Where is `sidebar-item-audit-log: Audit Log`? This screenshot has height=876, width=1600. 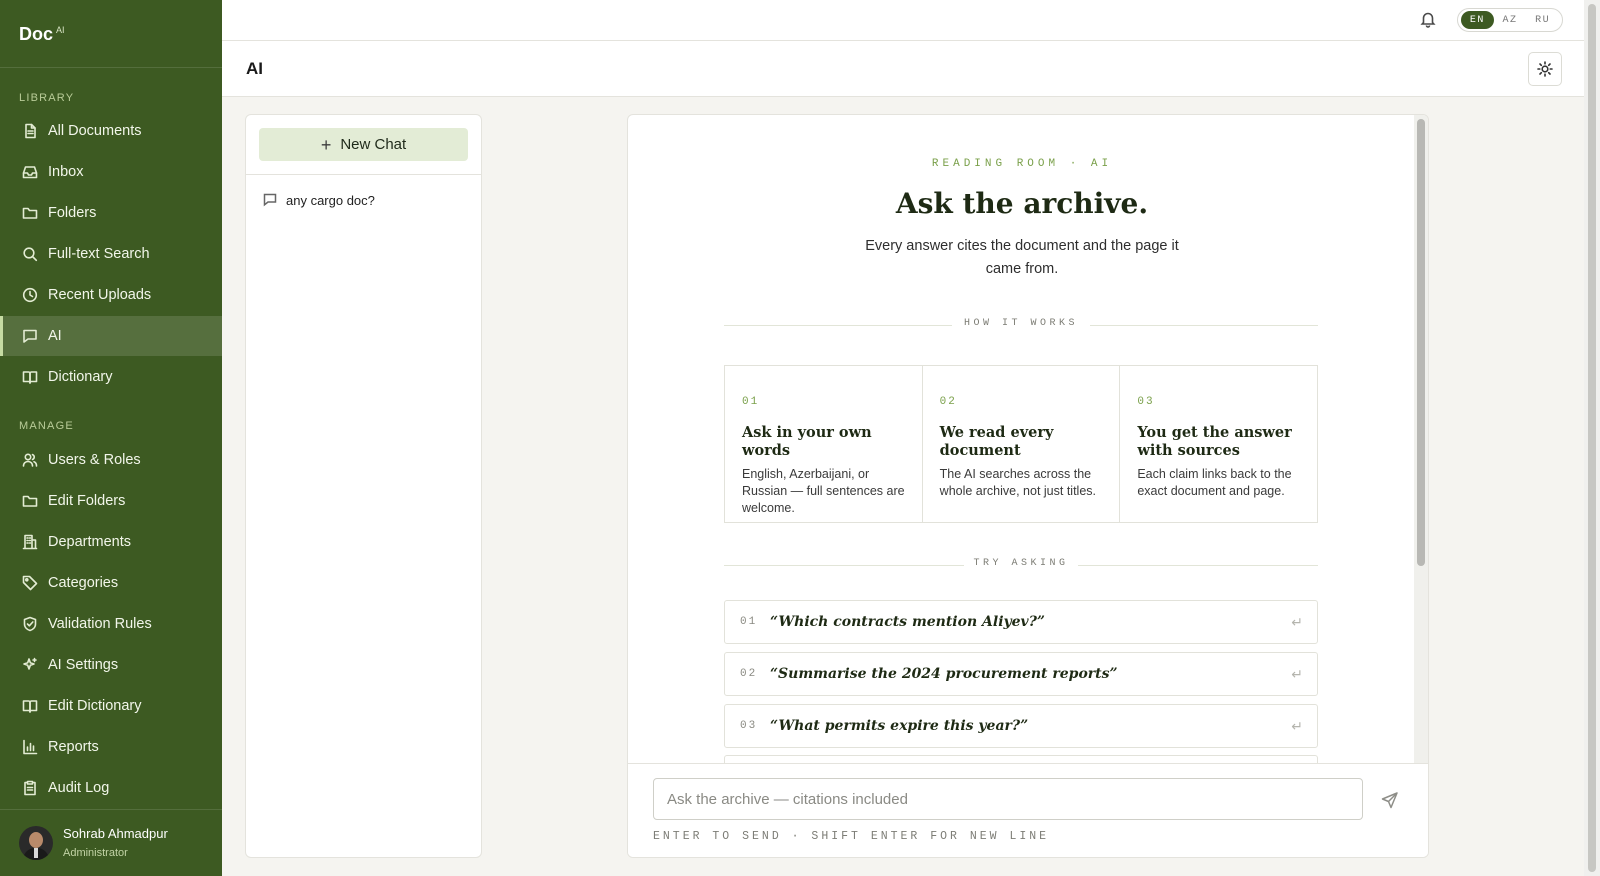 sidebar-item-audit-log: Audit Log is located at coordinates (111, 788).